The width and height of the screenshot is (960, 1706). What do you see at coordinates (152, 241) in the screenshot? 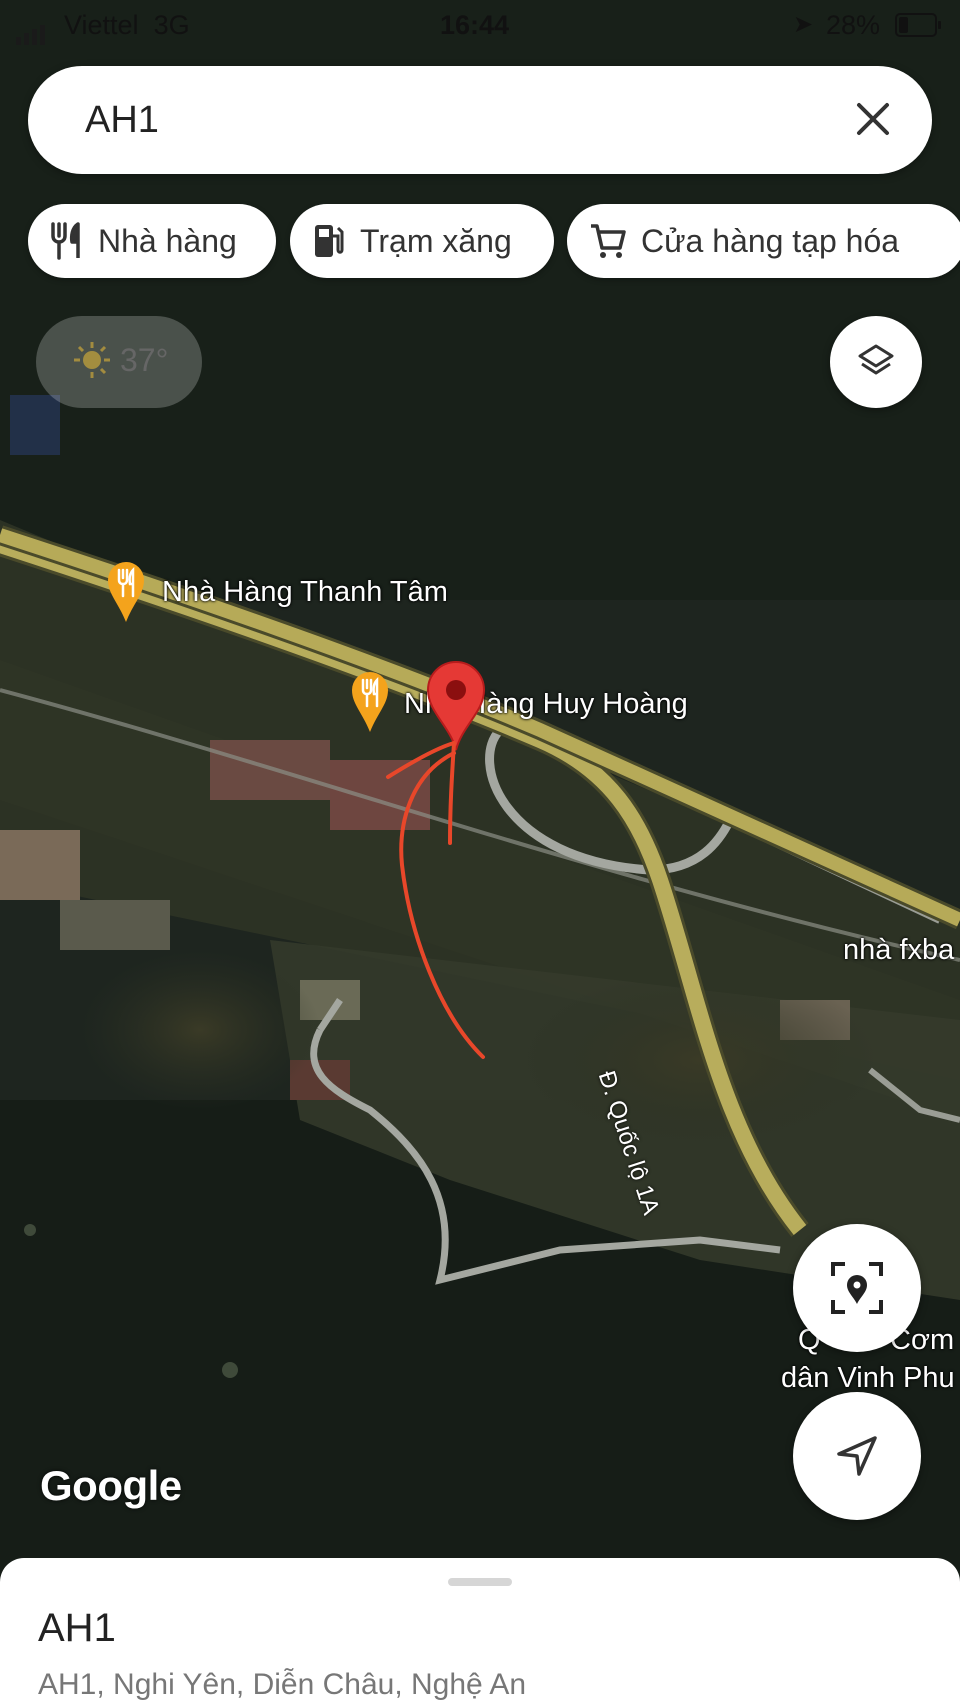
I see `chip-restaurants: Nhà hàng` at bounding box center [152, 241].